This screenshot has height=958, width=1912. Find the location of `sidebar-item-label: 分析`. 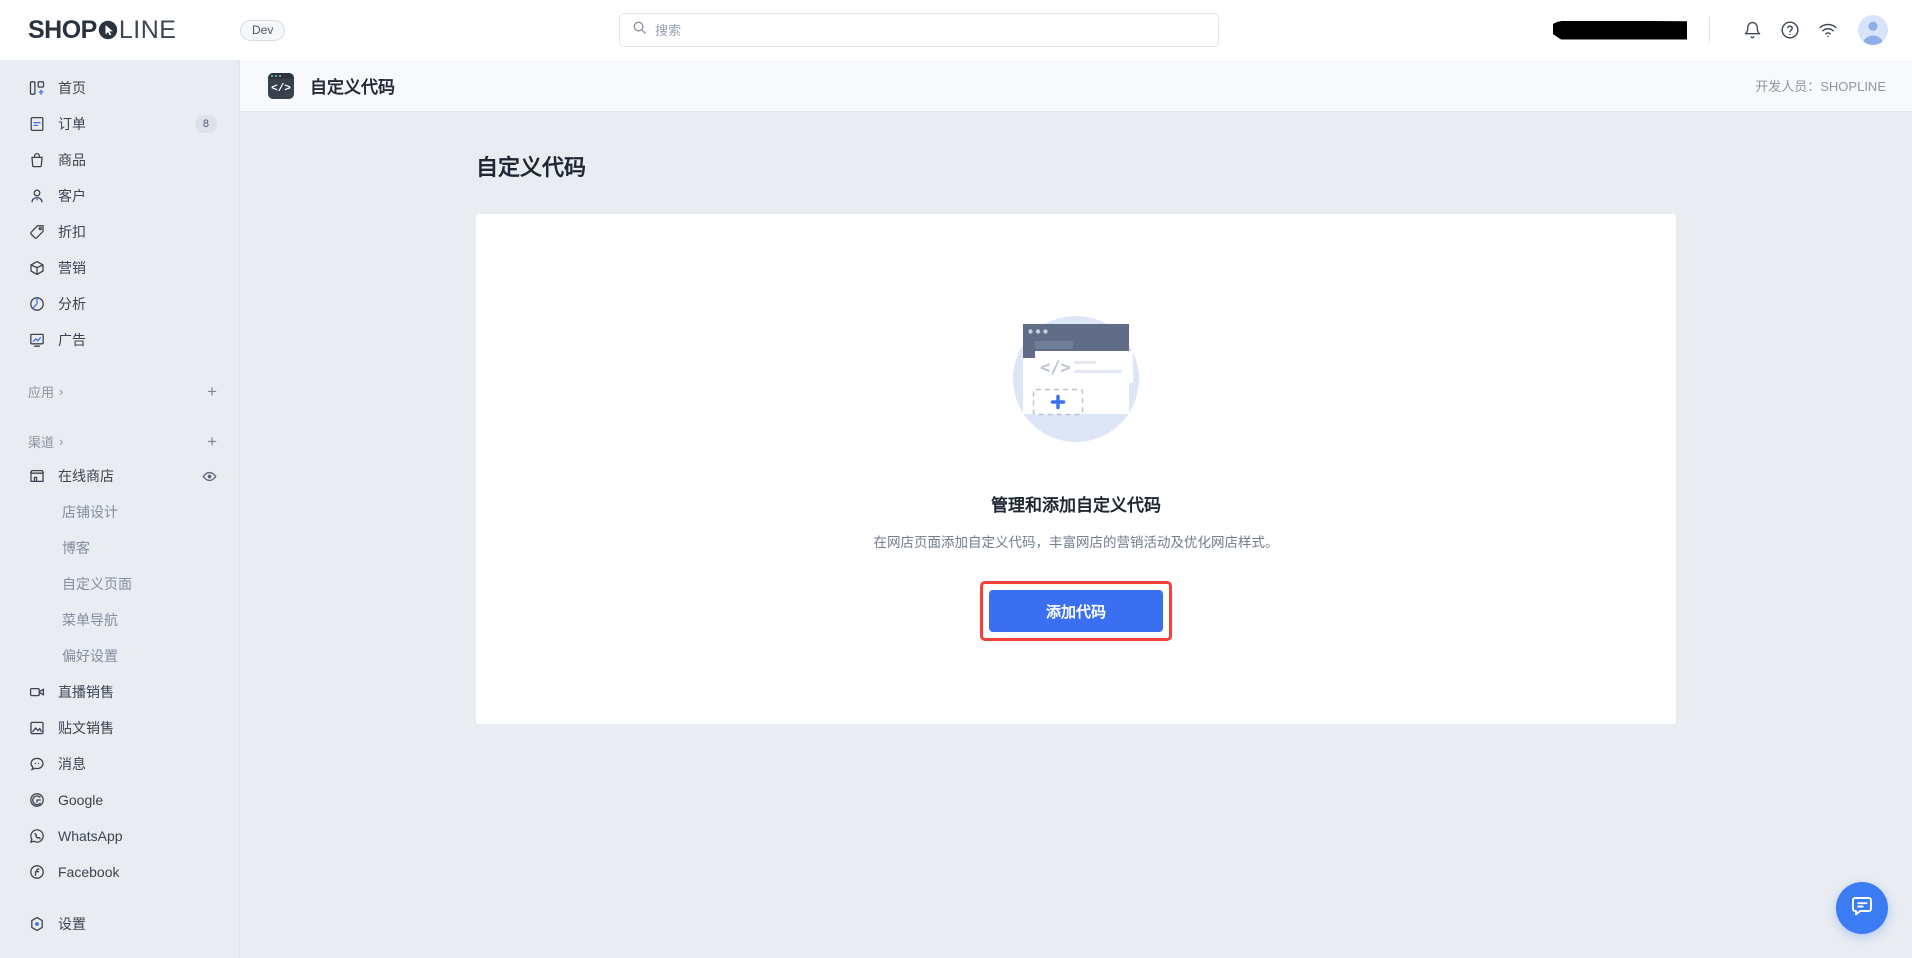

sidebar-item-label: 分析 is located at coordinates (72, 304).